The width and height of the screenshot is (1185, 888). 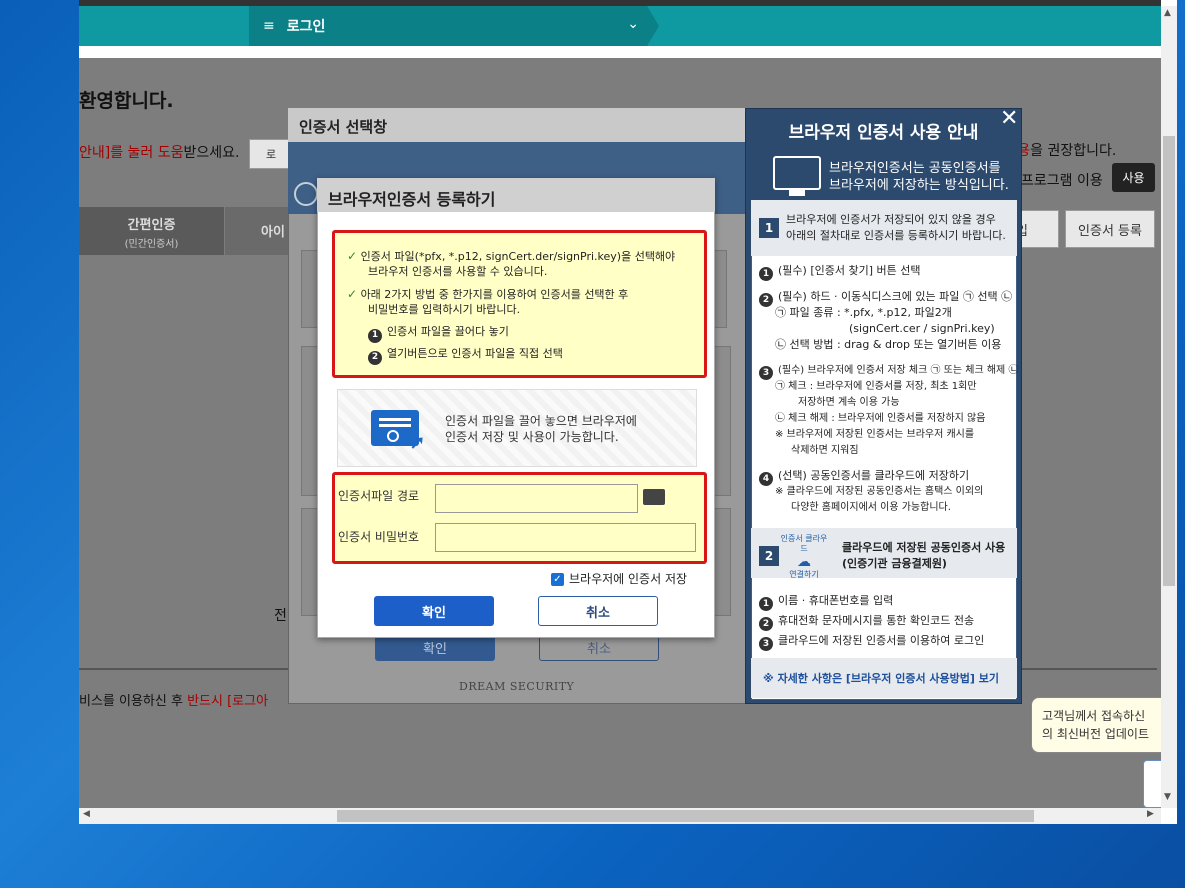 What do you see at coordinates (1153, 784) in the screenshot?
I see `floating-widget` at bounding box center [1153, 784].